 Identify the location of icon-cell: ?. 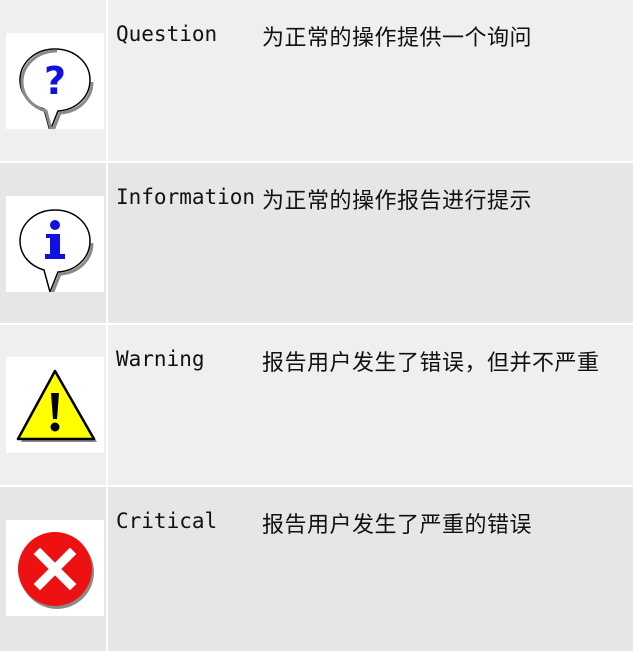
(54, 80).